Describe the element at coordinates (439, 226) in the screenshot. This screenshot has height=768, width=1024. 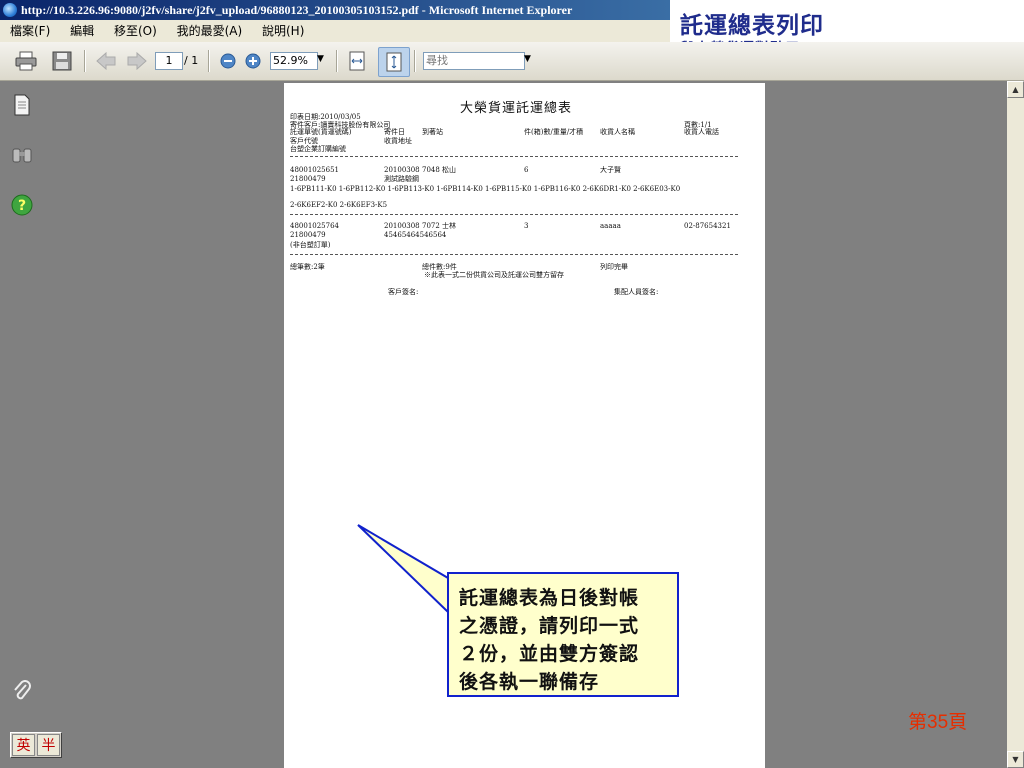
I see `row2-station: 7072 士林` at that location.